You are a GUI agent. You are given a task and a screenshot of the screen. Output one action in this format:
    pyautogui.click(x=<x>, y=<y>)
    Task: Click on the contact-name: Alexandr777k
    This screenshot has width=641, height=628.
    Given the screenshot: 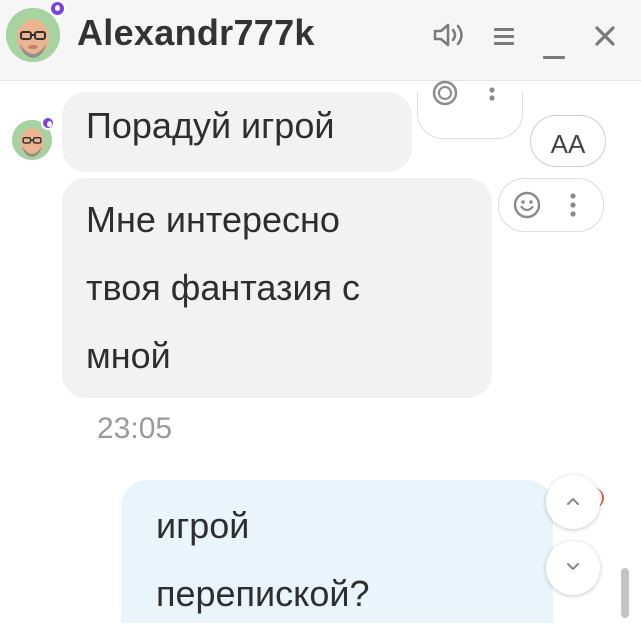 What is the action you would take?
    pyautogui.click(x=196, y=33)
    